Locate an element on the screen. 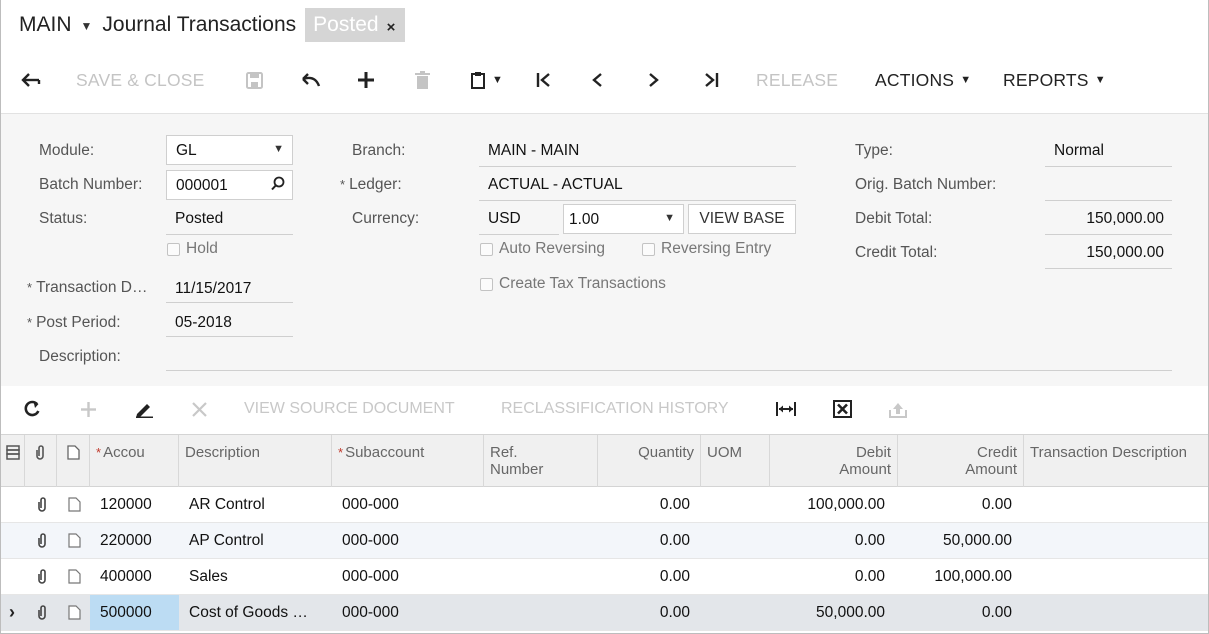  description-cell: AP Control is located at coordinates (255, 540).